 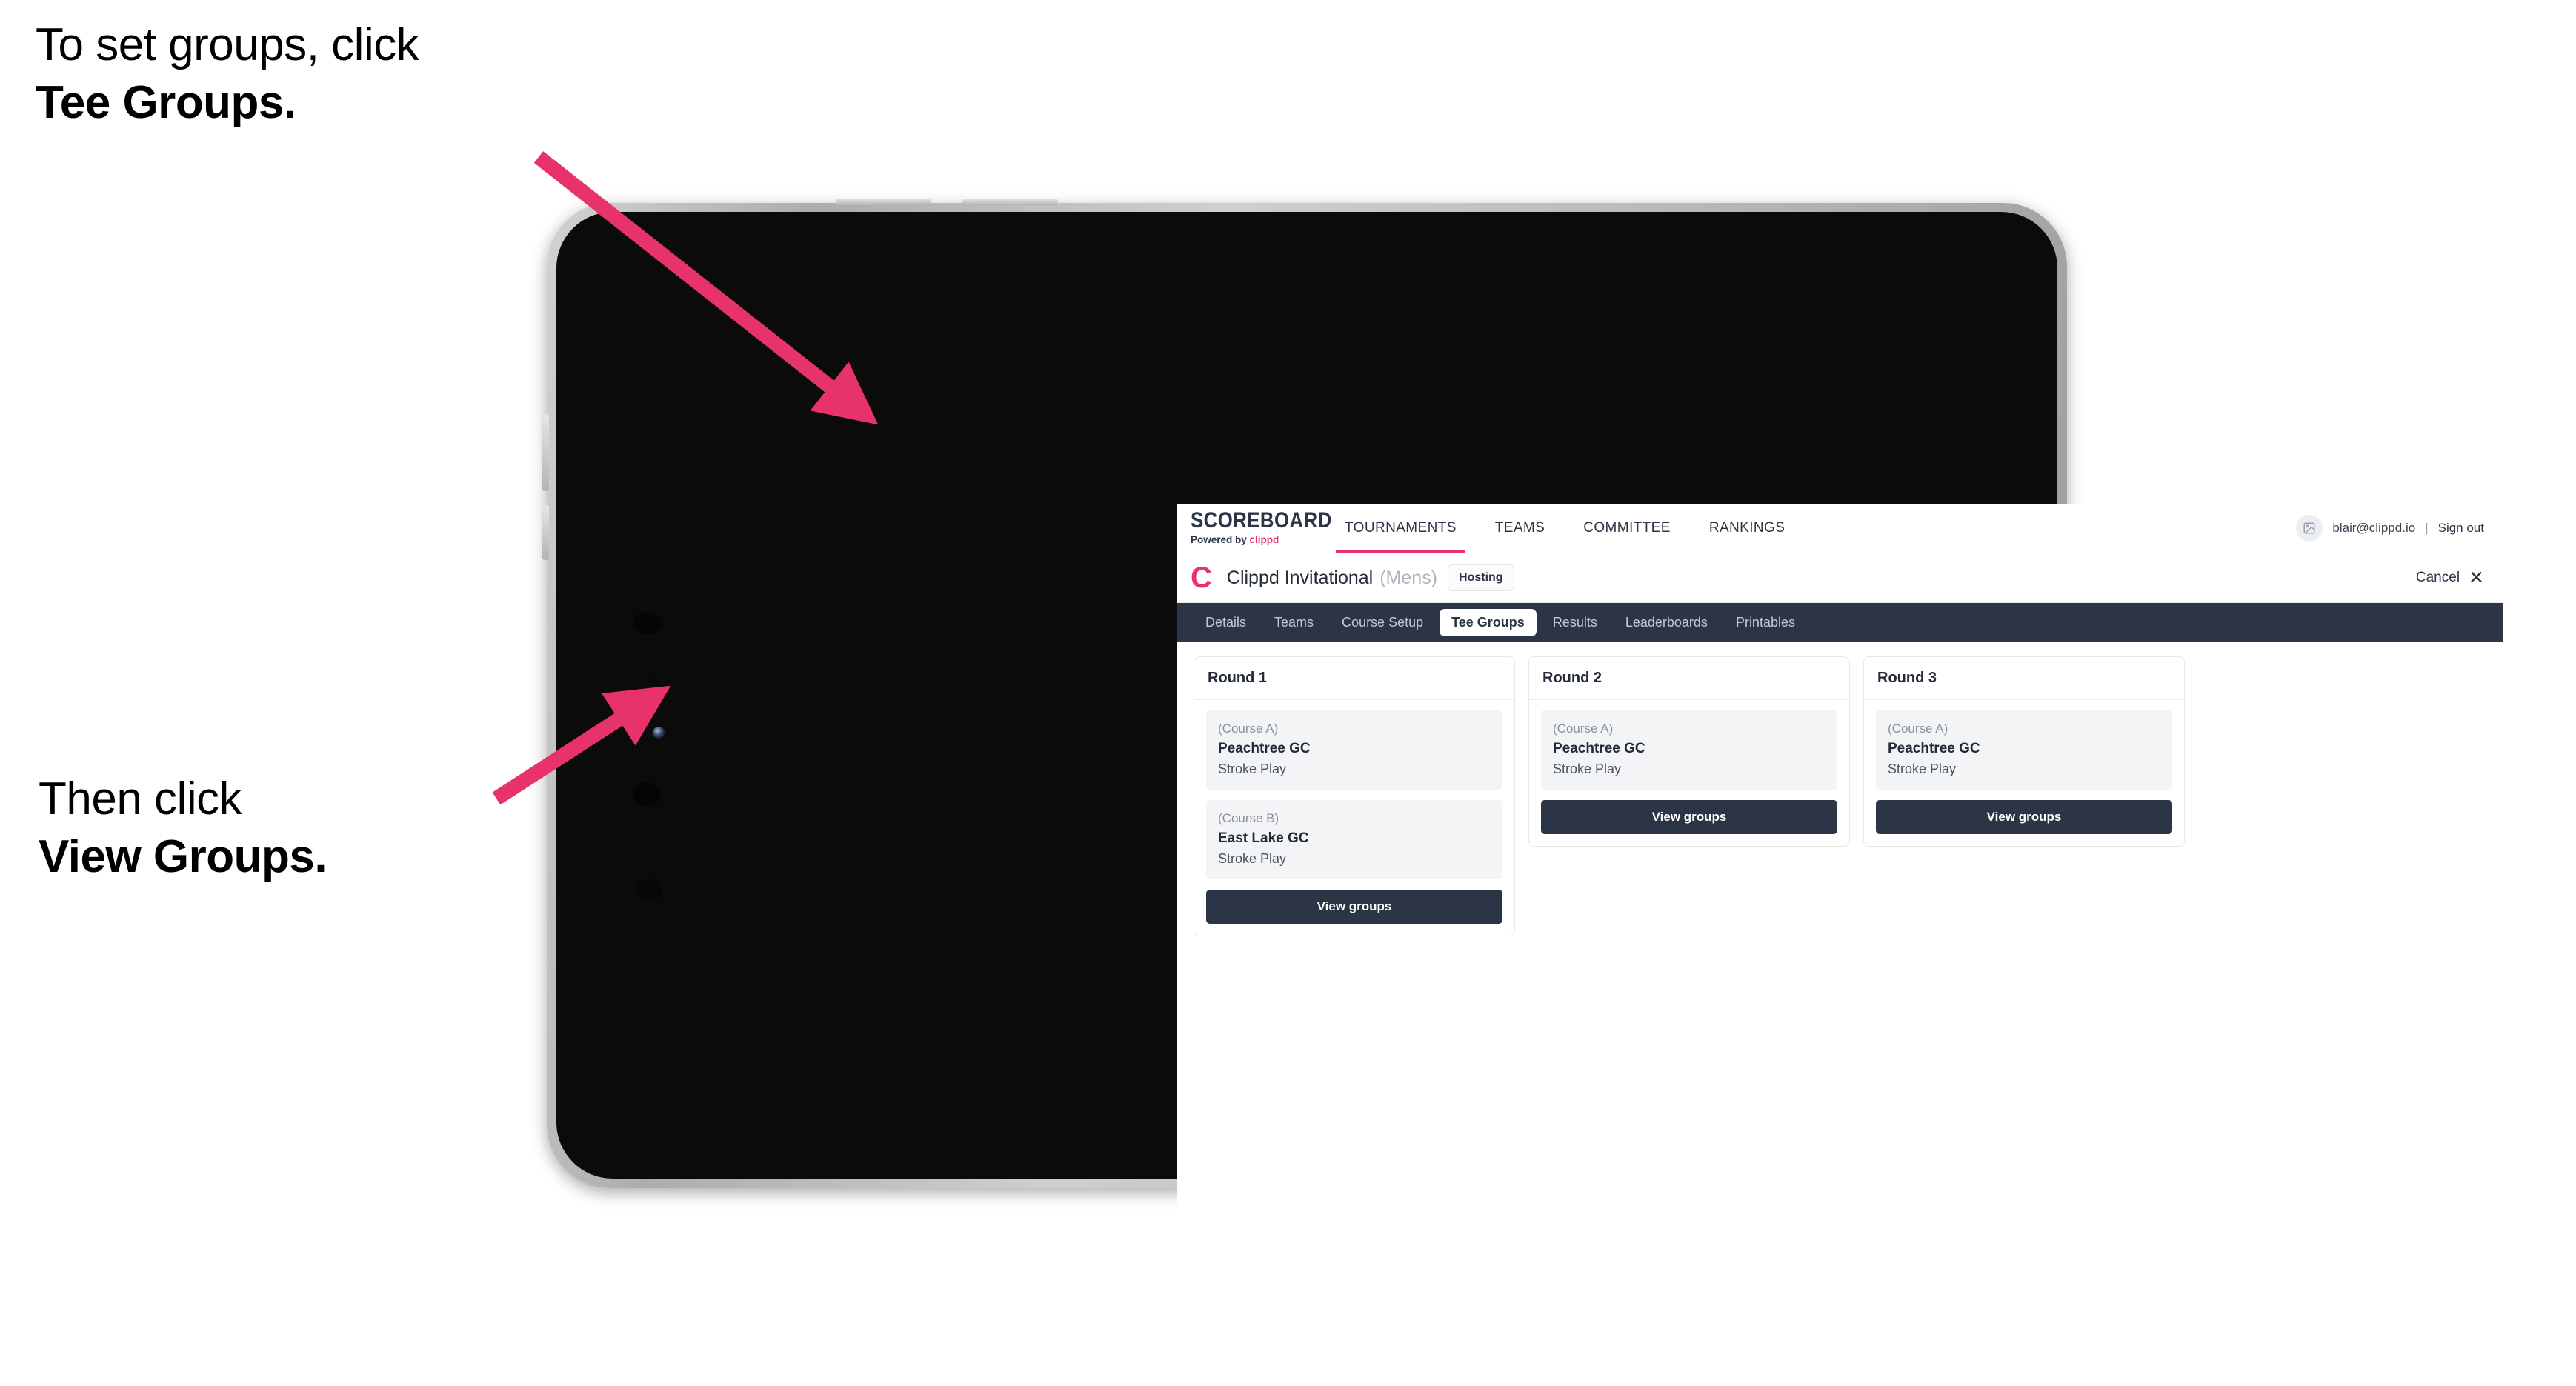 I want to click on callout-top-line2: Tee Groups, so click(x=160, y=102).